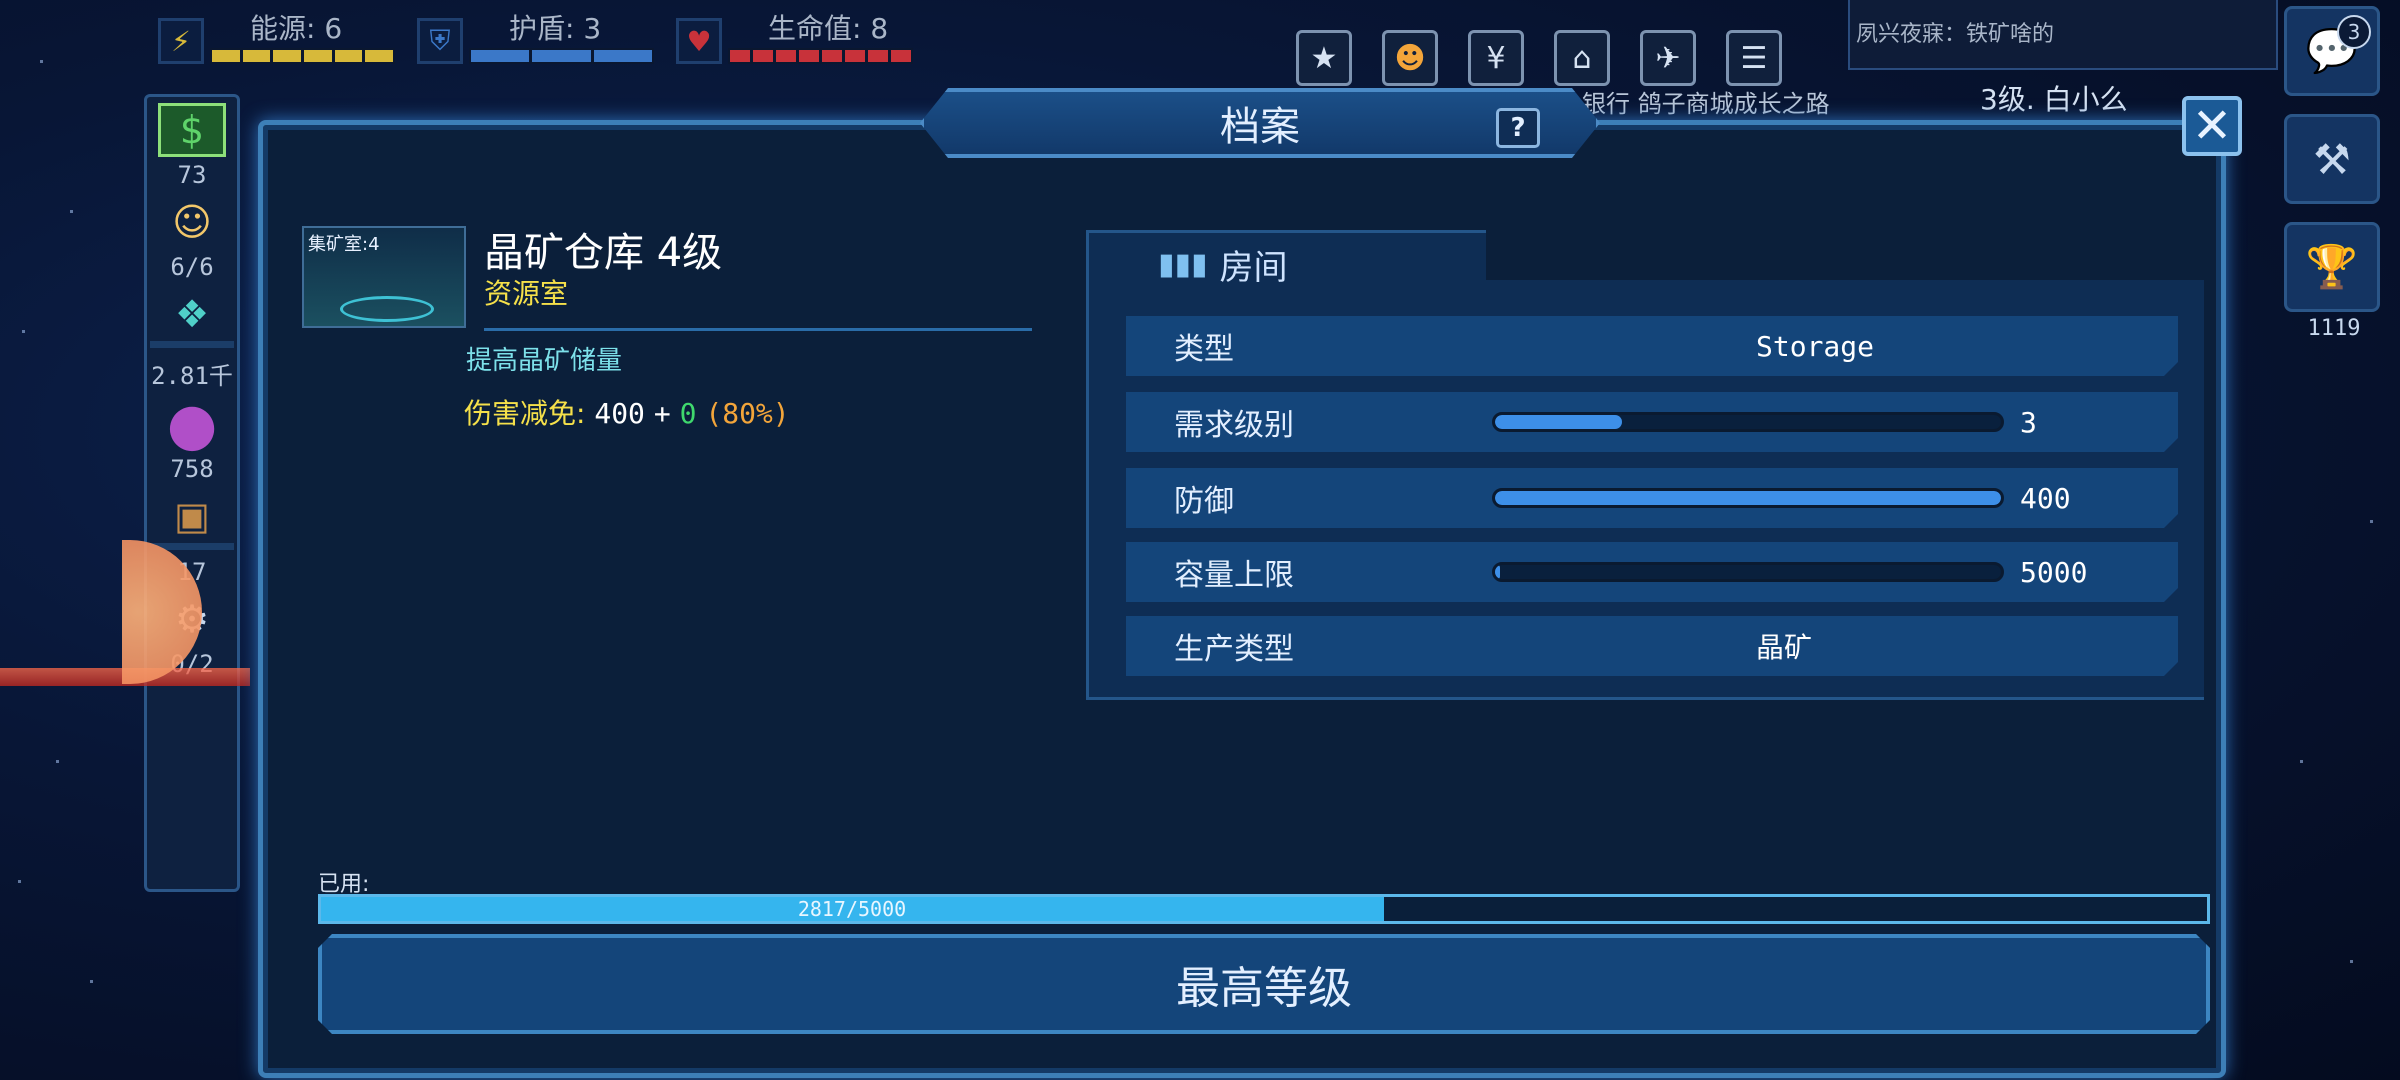 The height and width of the screenshot is (1080, 2400). I want to click on player-level: 3级. 白小么, so click(2054, 99).